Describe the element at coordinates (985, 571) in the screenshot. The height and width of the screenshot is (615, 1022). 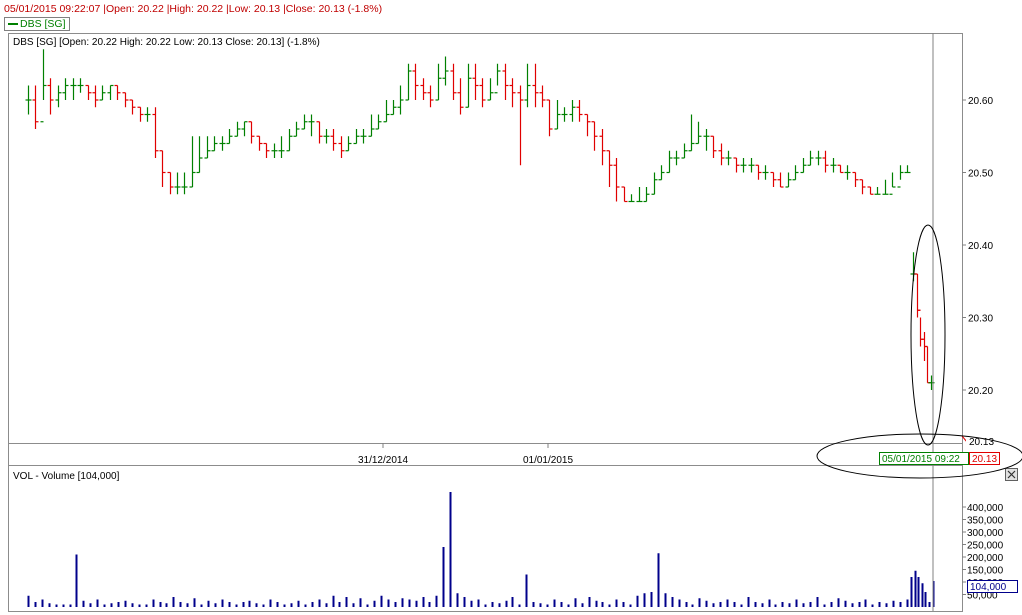
I see `volume-tick-label: 150,000` at that location.